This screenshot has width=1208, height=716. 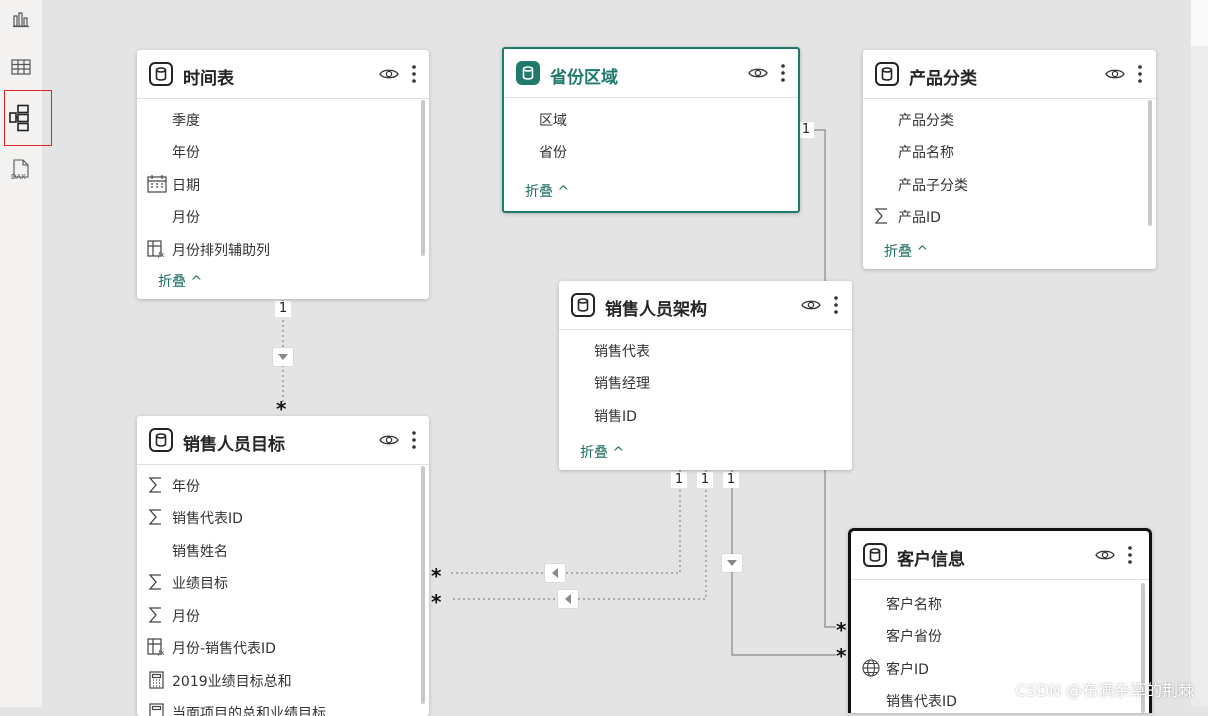 What do you see at coordinates (1009, 74) in the screenshot?
I see `card-header: 产品分类` at bounding box center [1009, 74].